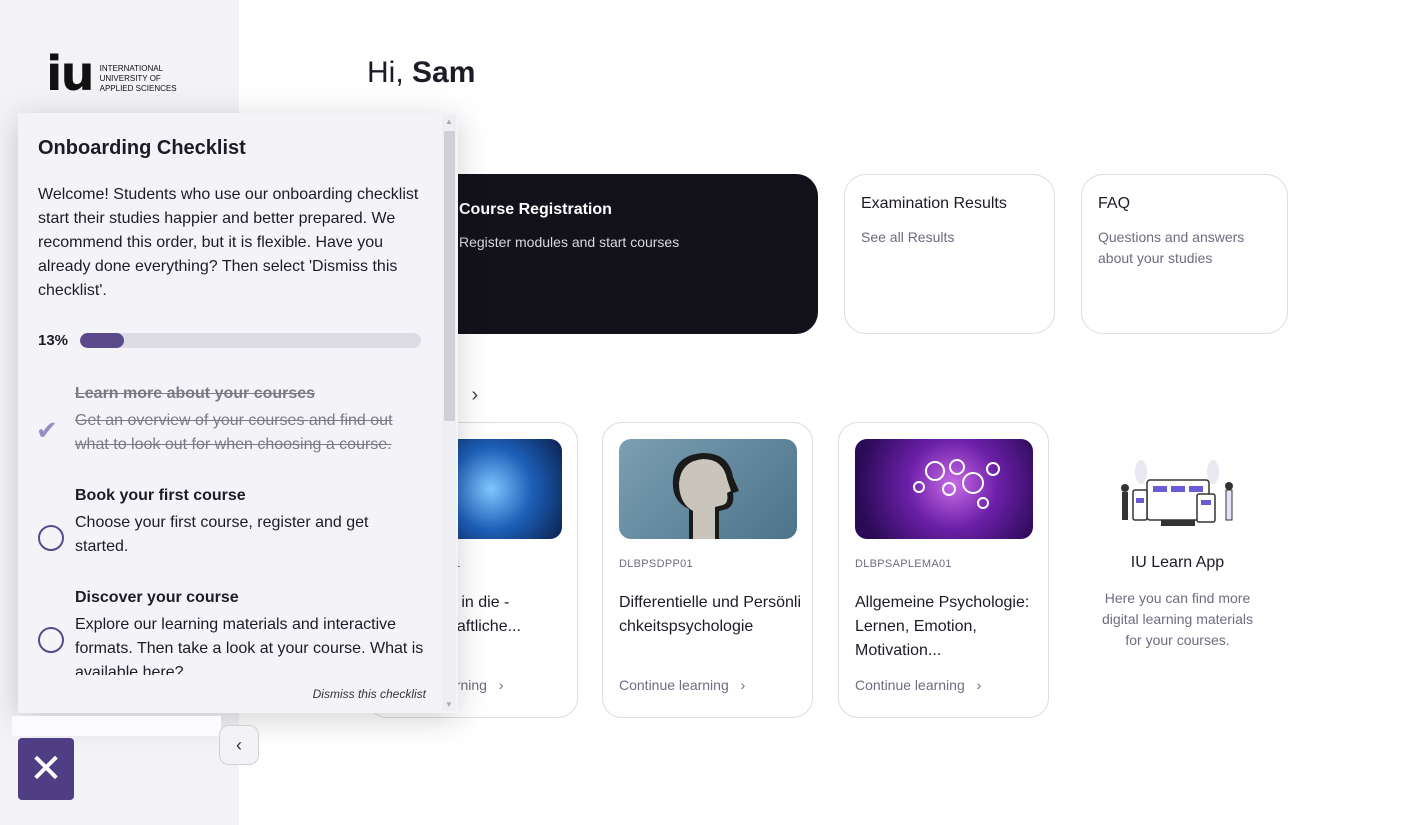 Image resolution: width=1411 pixels, height=825 pixels. I want to click on card-title: Examination Results, so click(934, 203).